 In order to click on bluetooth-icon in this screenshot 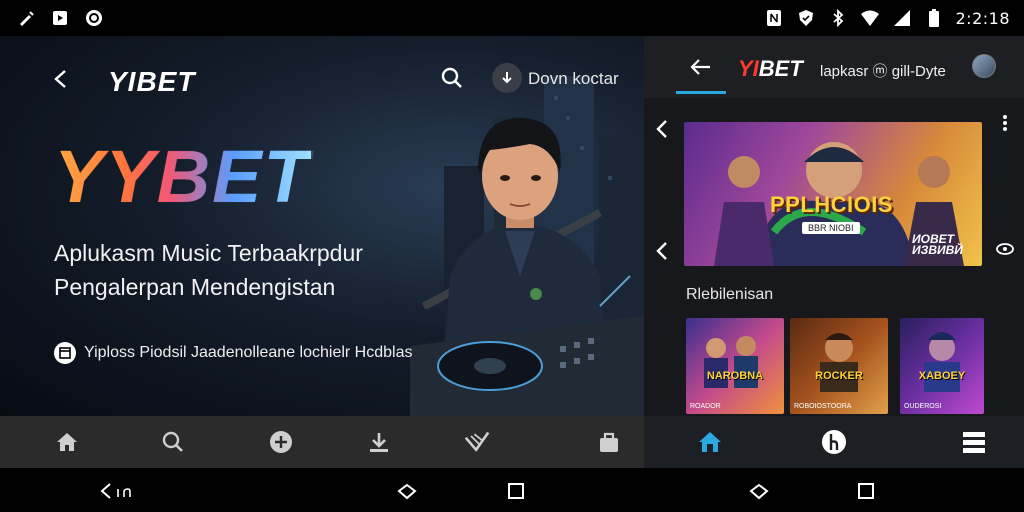, I will do `click(838, 18)`.